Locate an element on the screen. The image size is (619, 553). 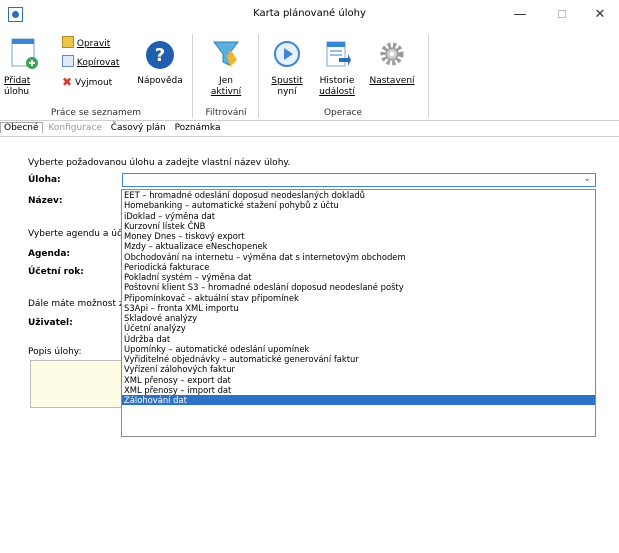
group-label-list: Práce se seznamem is located at coordinates (96, 113).